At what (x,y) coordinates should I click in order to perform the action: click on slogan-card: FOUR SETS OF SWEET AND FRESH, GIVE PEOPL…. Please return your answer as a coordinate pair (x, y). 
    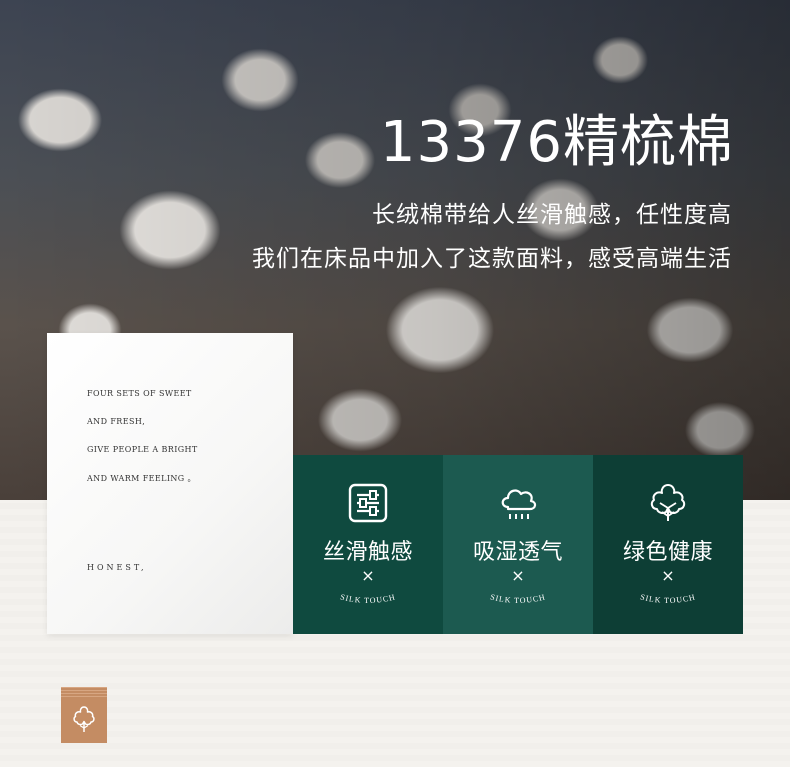
    Looking at the image, I should click on (170, 483).